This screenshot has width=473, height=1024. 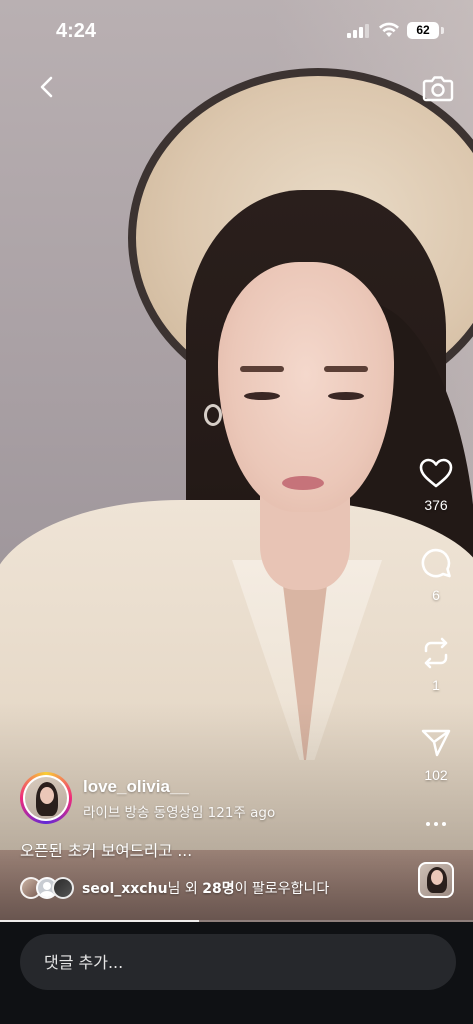 I want to click on share-action: 102, so click(x=436, y=754).